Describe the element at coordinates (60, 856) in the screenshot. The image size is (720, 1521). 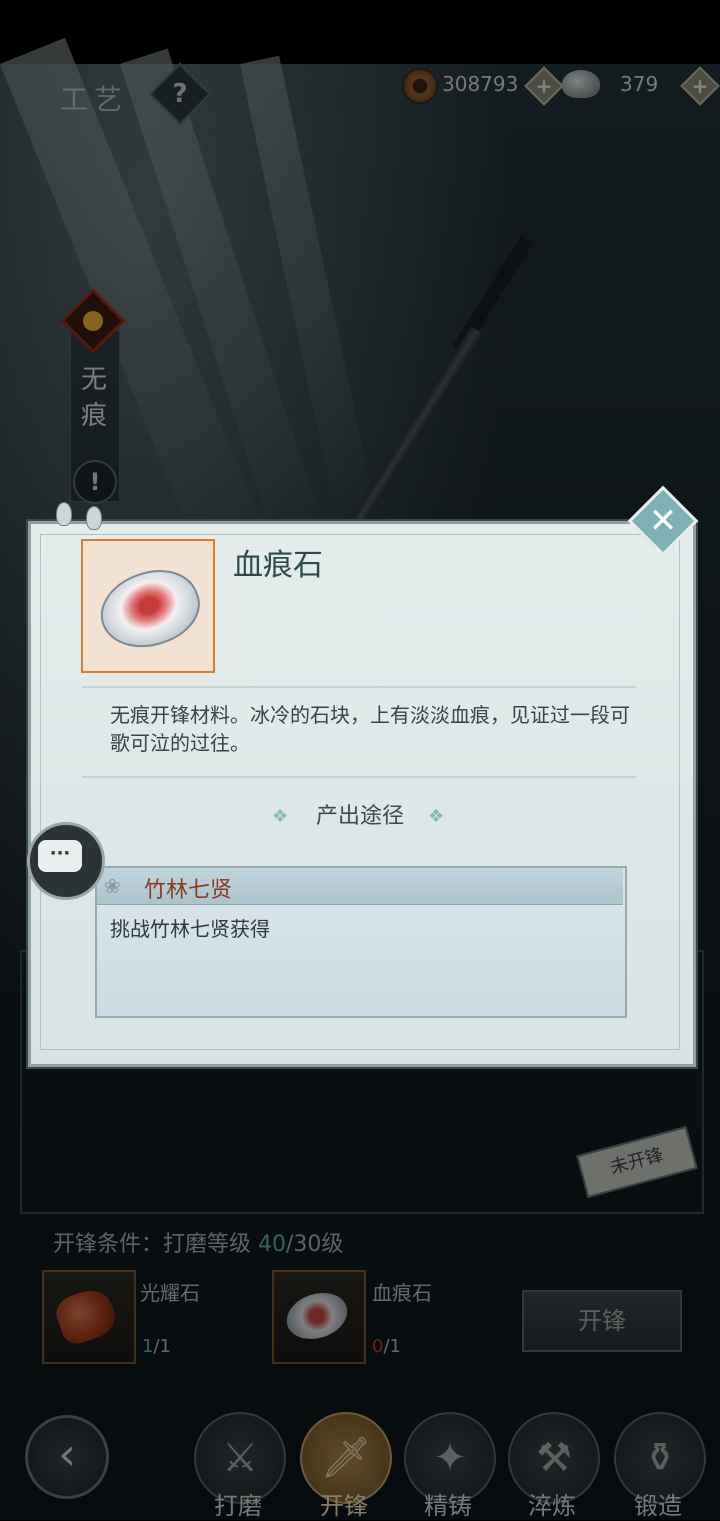
I see `chat-bubble-icon: ···` at that location.